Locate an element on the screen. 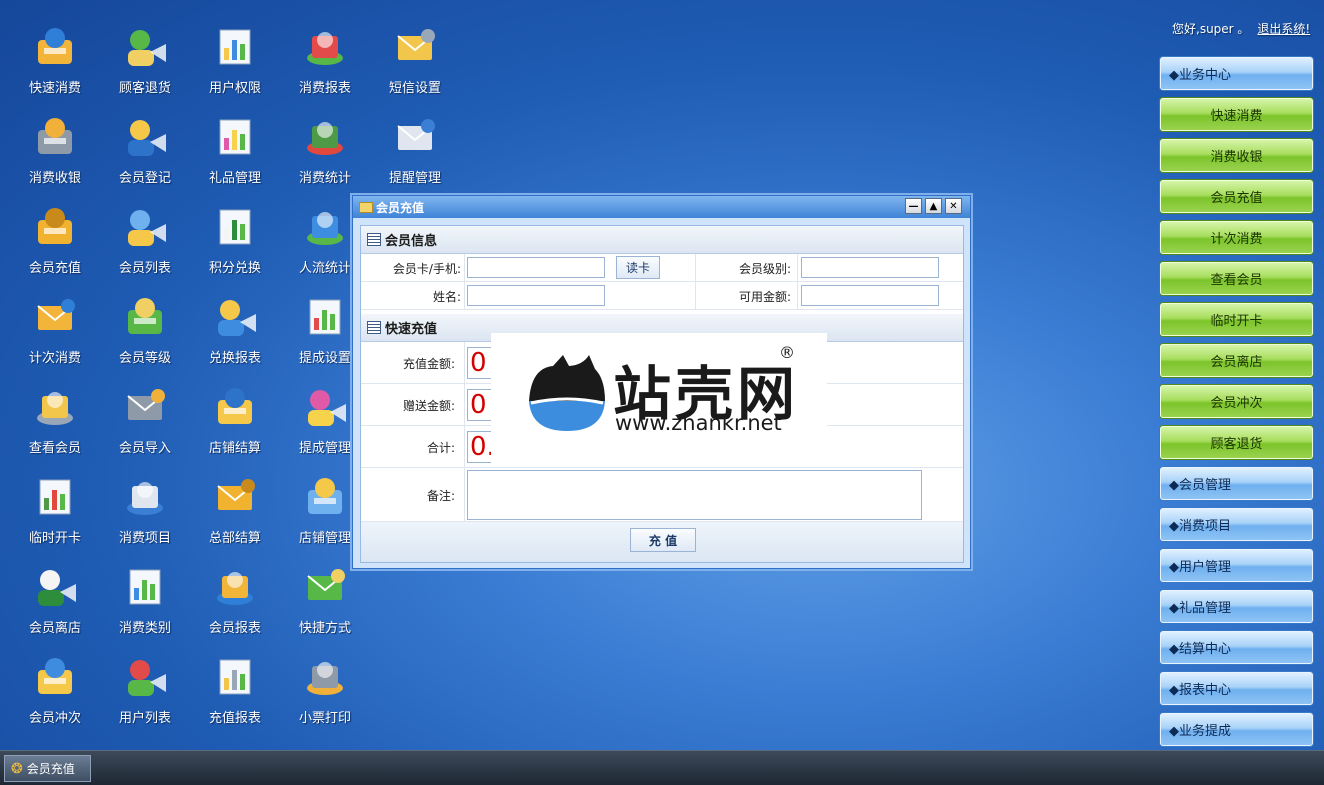  desktop-icon-consume-category: 消费类别 is located at coordinates (145, 602).